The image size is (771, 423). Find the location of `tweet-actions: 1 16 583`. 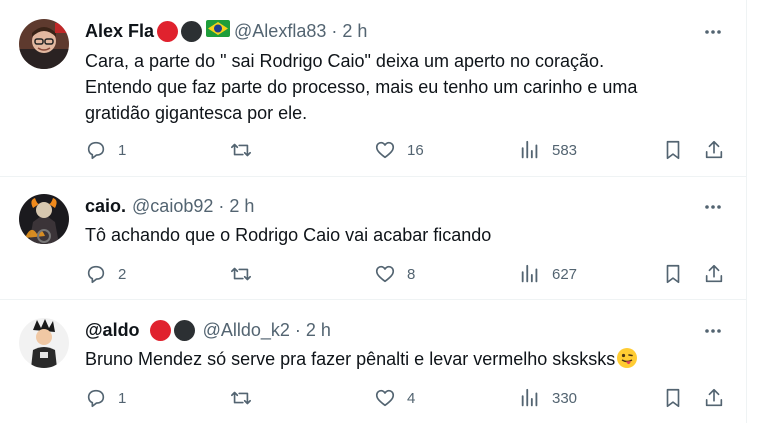

tweet-actions: 1 16 583 is located at coordinates (406, 150).